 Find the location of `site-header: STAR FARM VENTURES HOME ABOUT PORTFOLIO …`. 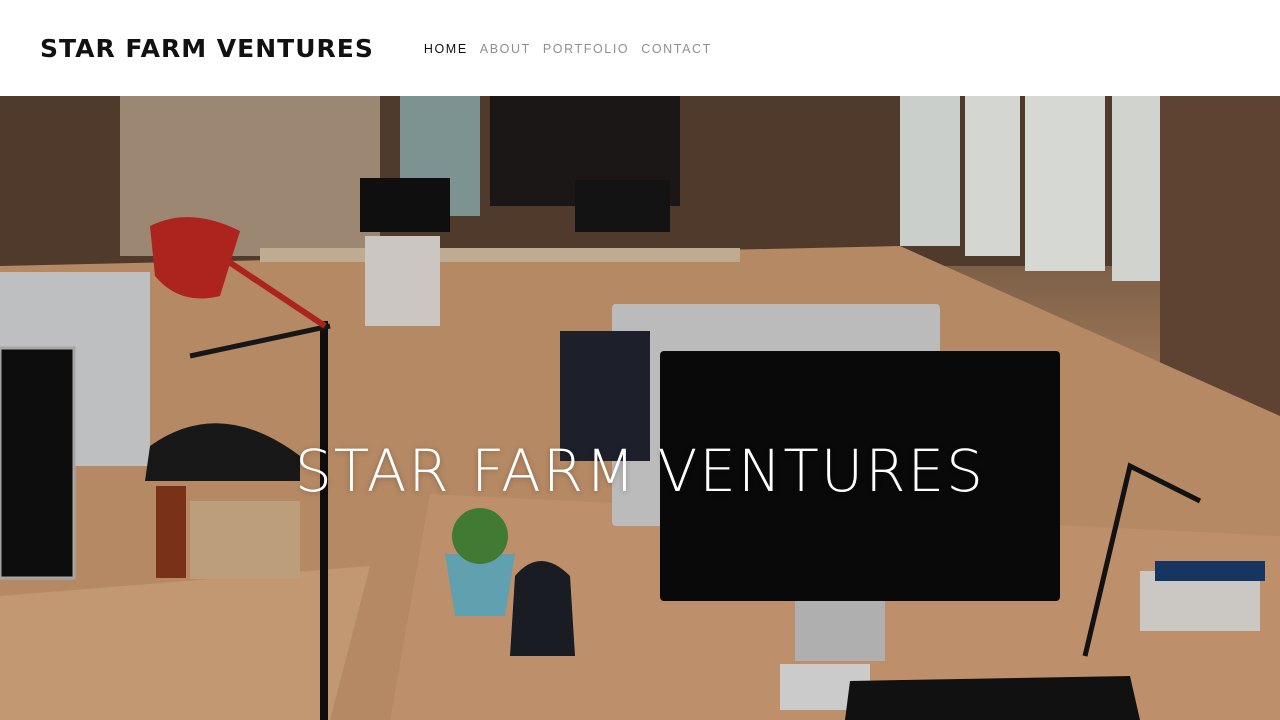

site-header: STAR FARM VENTURES HOME ABOUT PORTFOLIO … is located at coordinates (640, 48).